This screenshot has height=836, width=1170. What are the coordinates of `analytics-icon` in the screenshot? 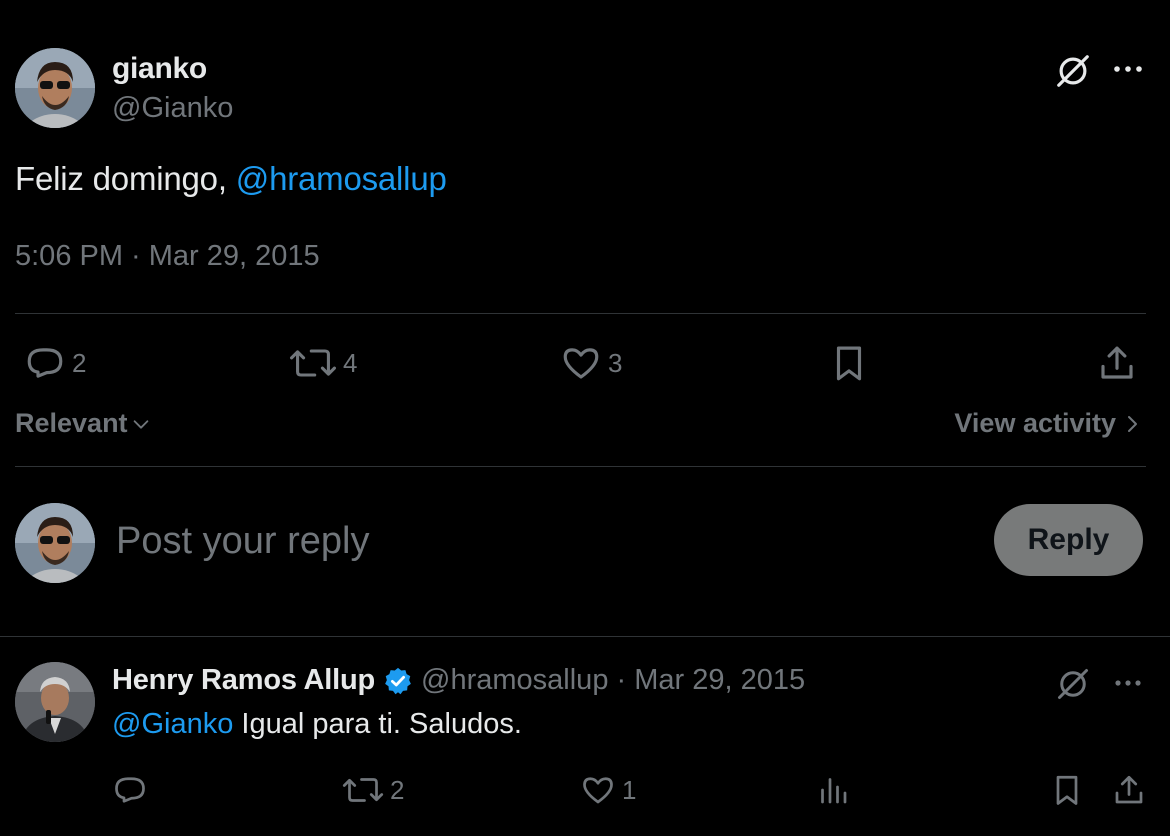 It's located at (834, 791).